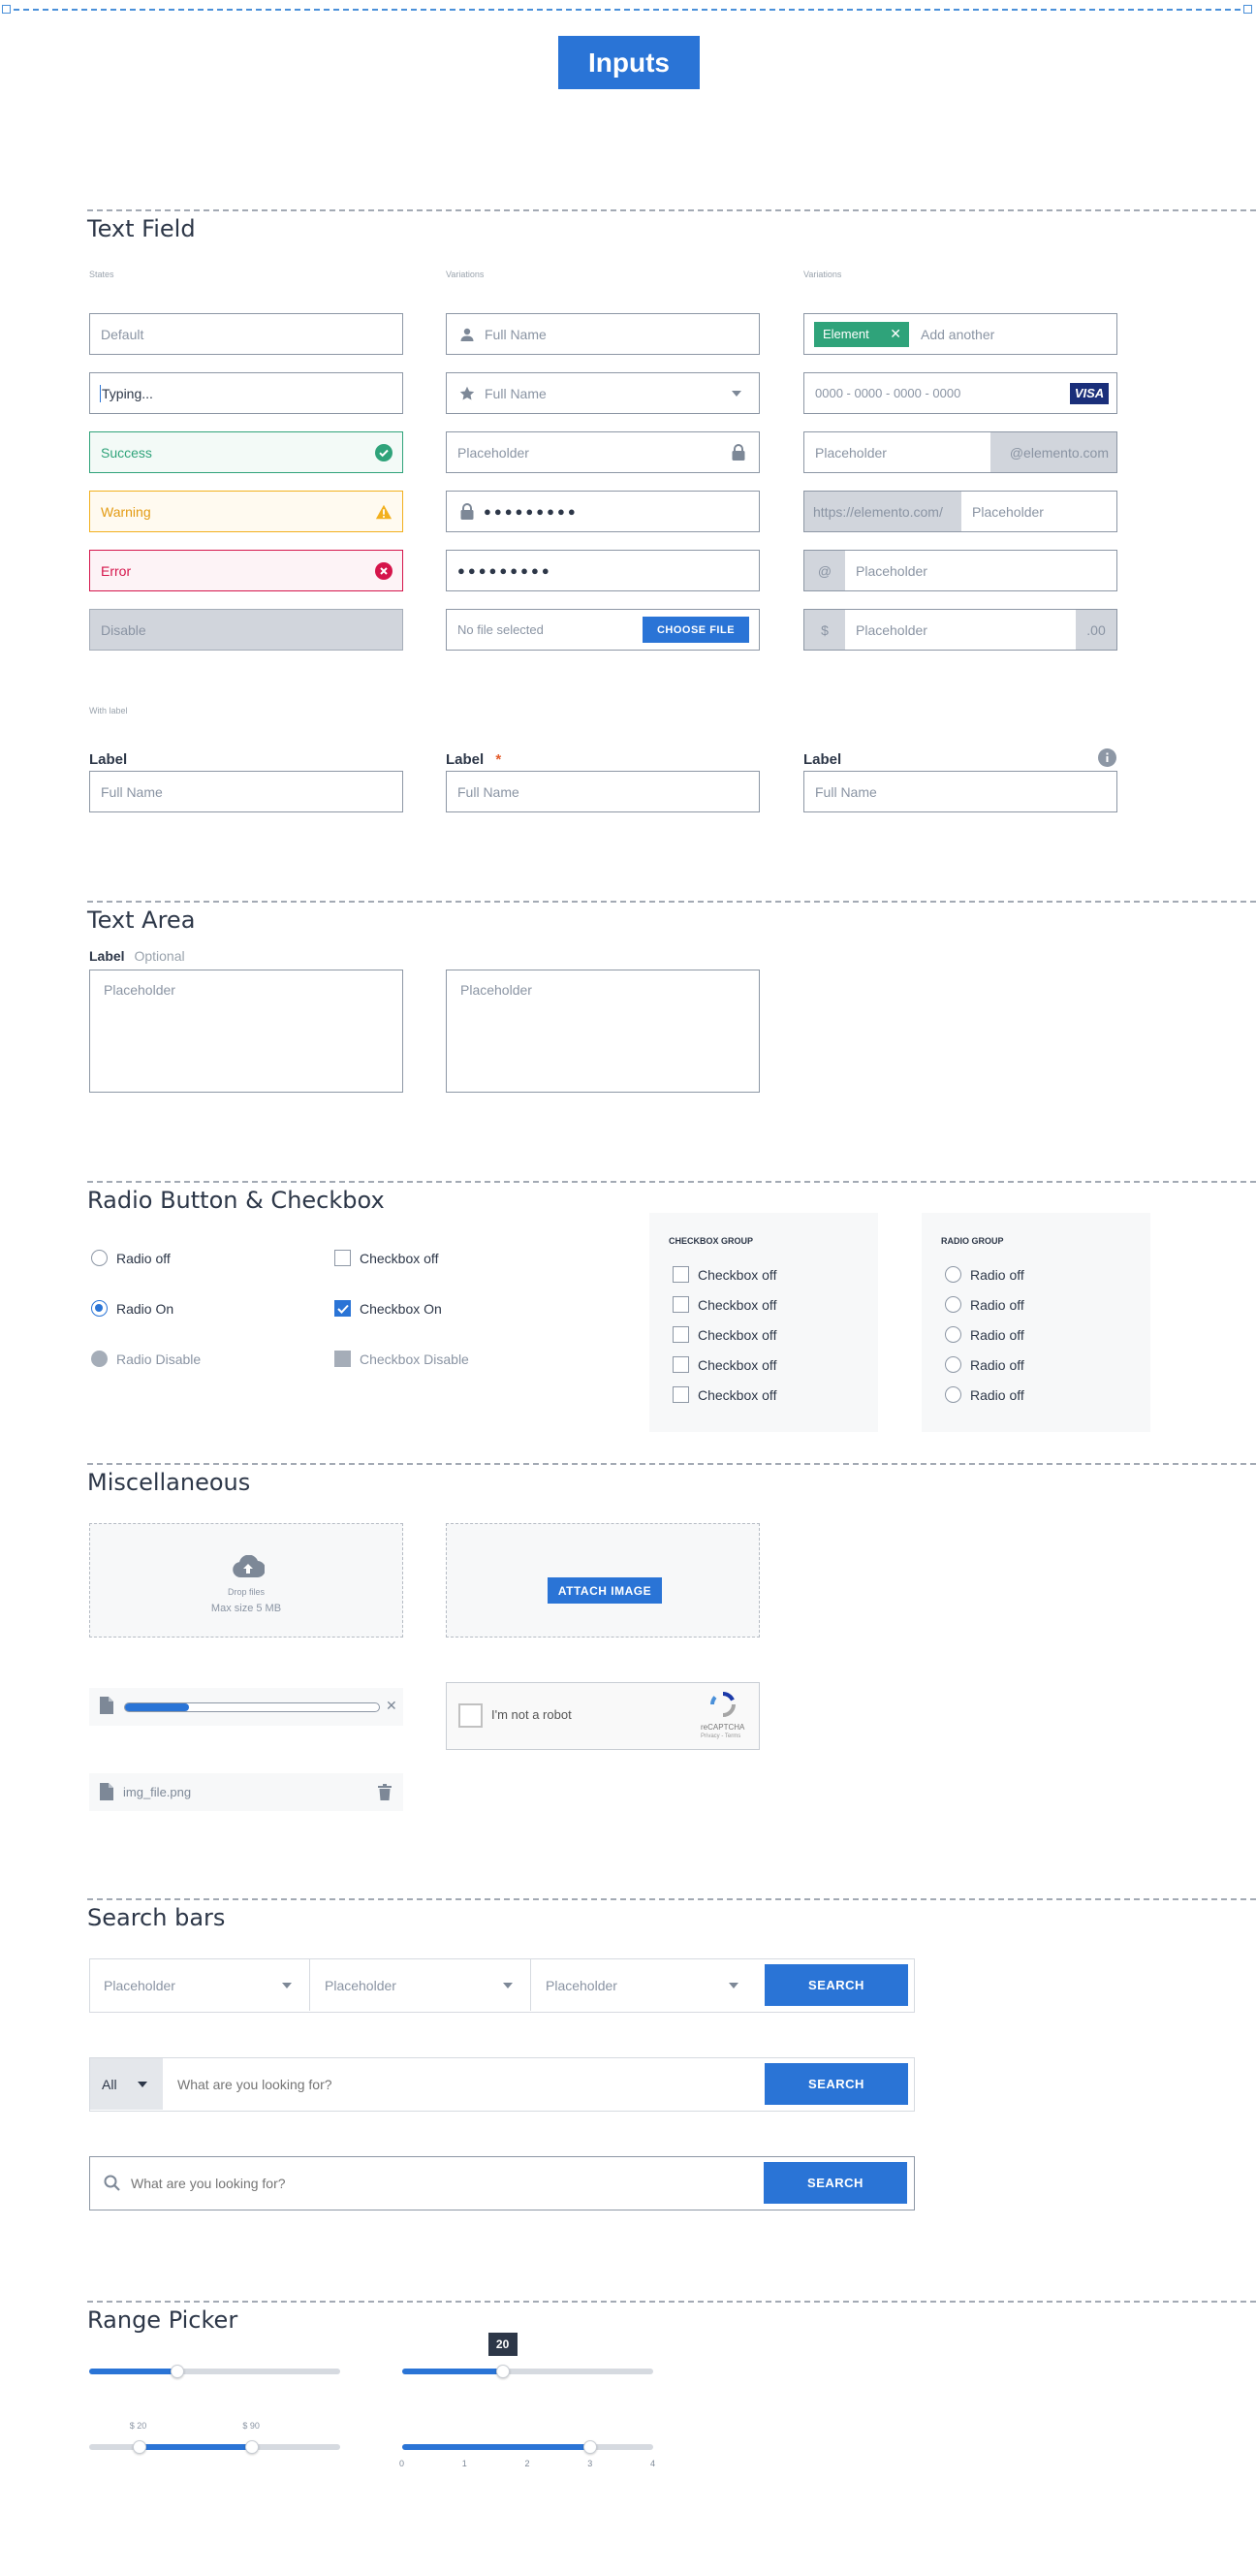  Describe the element at coordinates (960, 452) in the screenshot. I see `email-suffix-input: Placeholder @elemento.com` at that location.